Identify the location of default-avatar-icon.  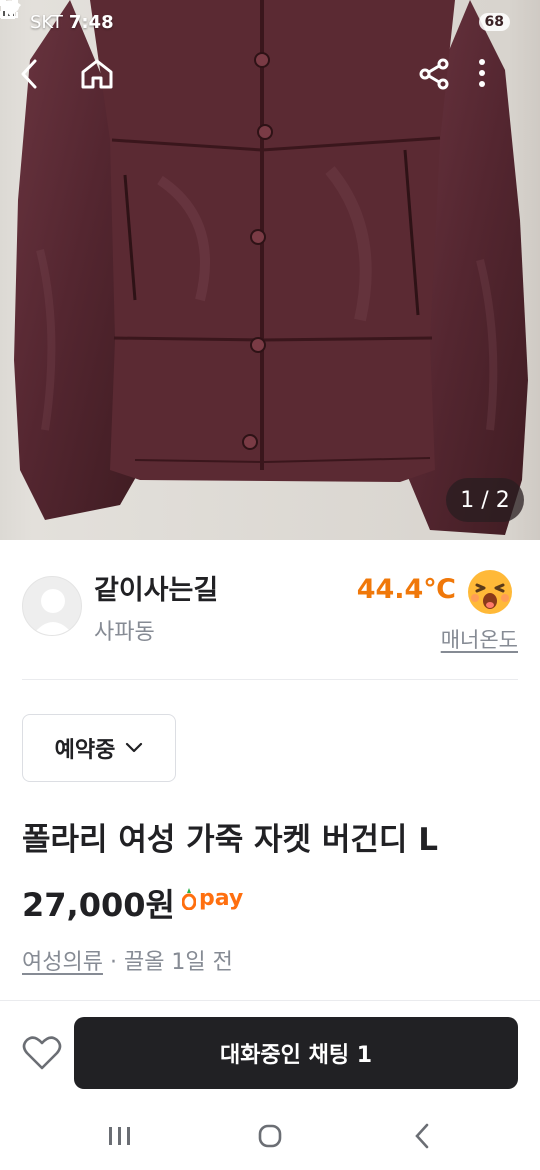
(53, 612).